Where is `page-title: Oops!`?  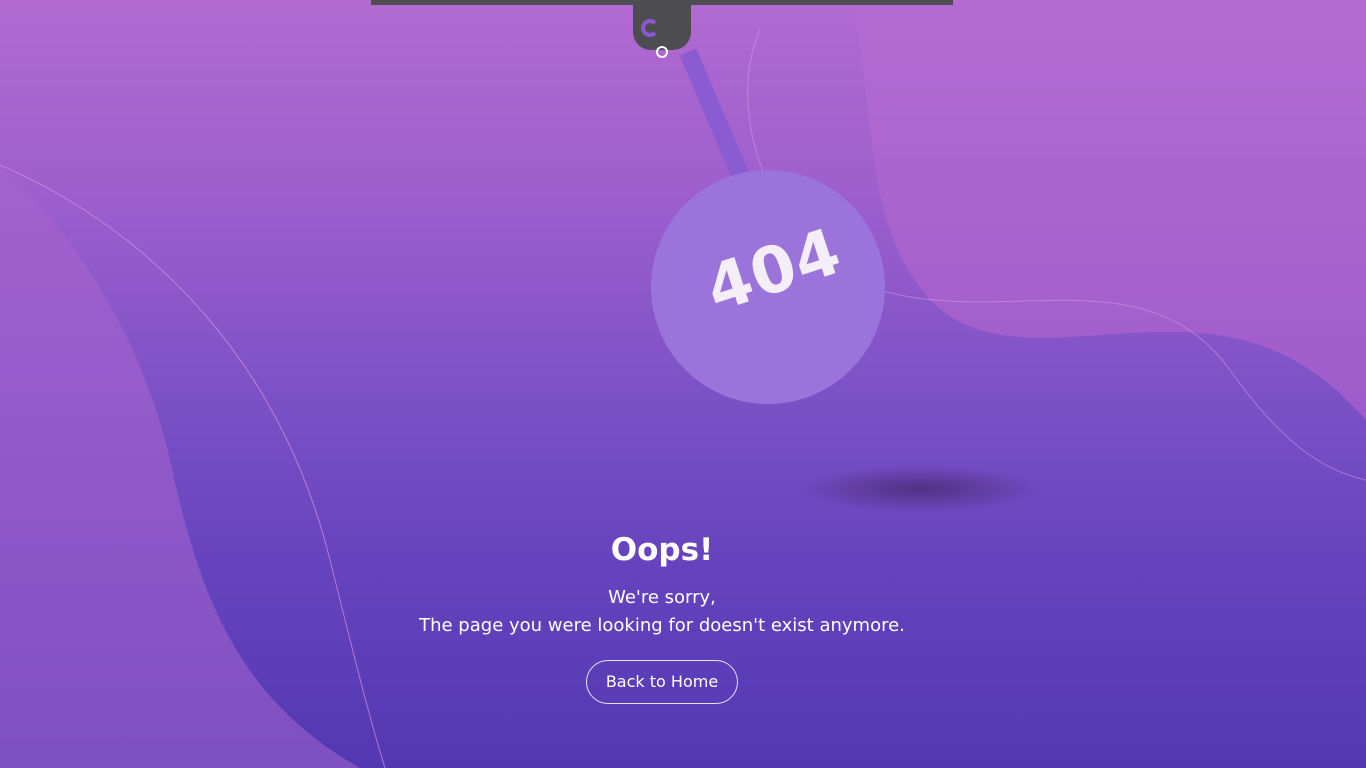
page-title: Oops! is located at coordinates (662, 550).